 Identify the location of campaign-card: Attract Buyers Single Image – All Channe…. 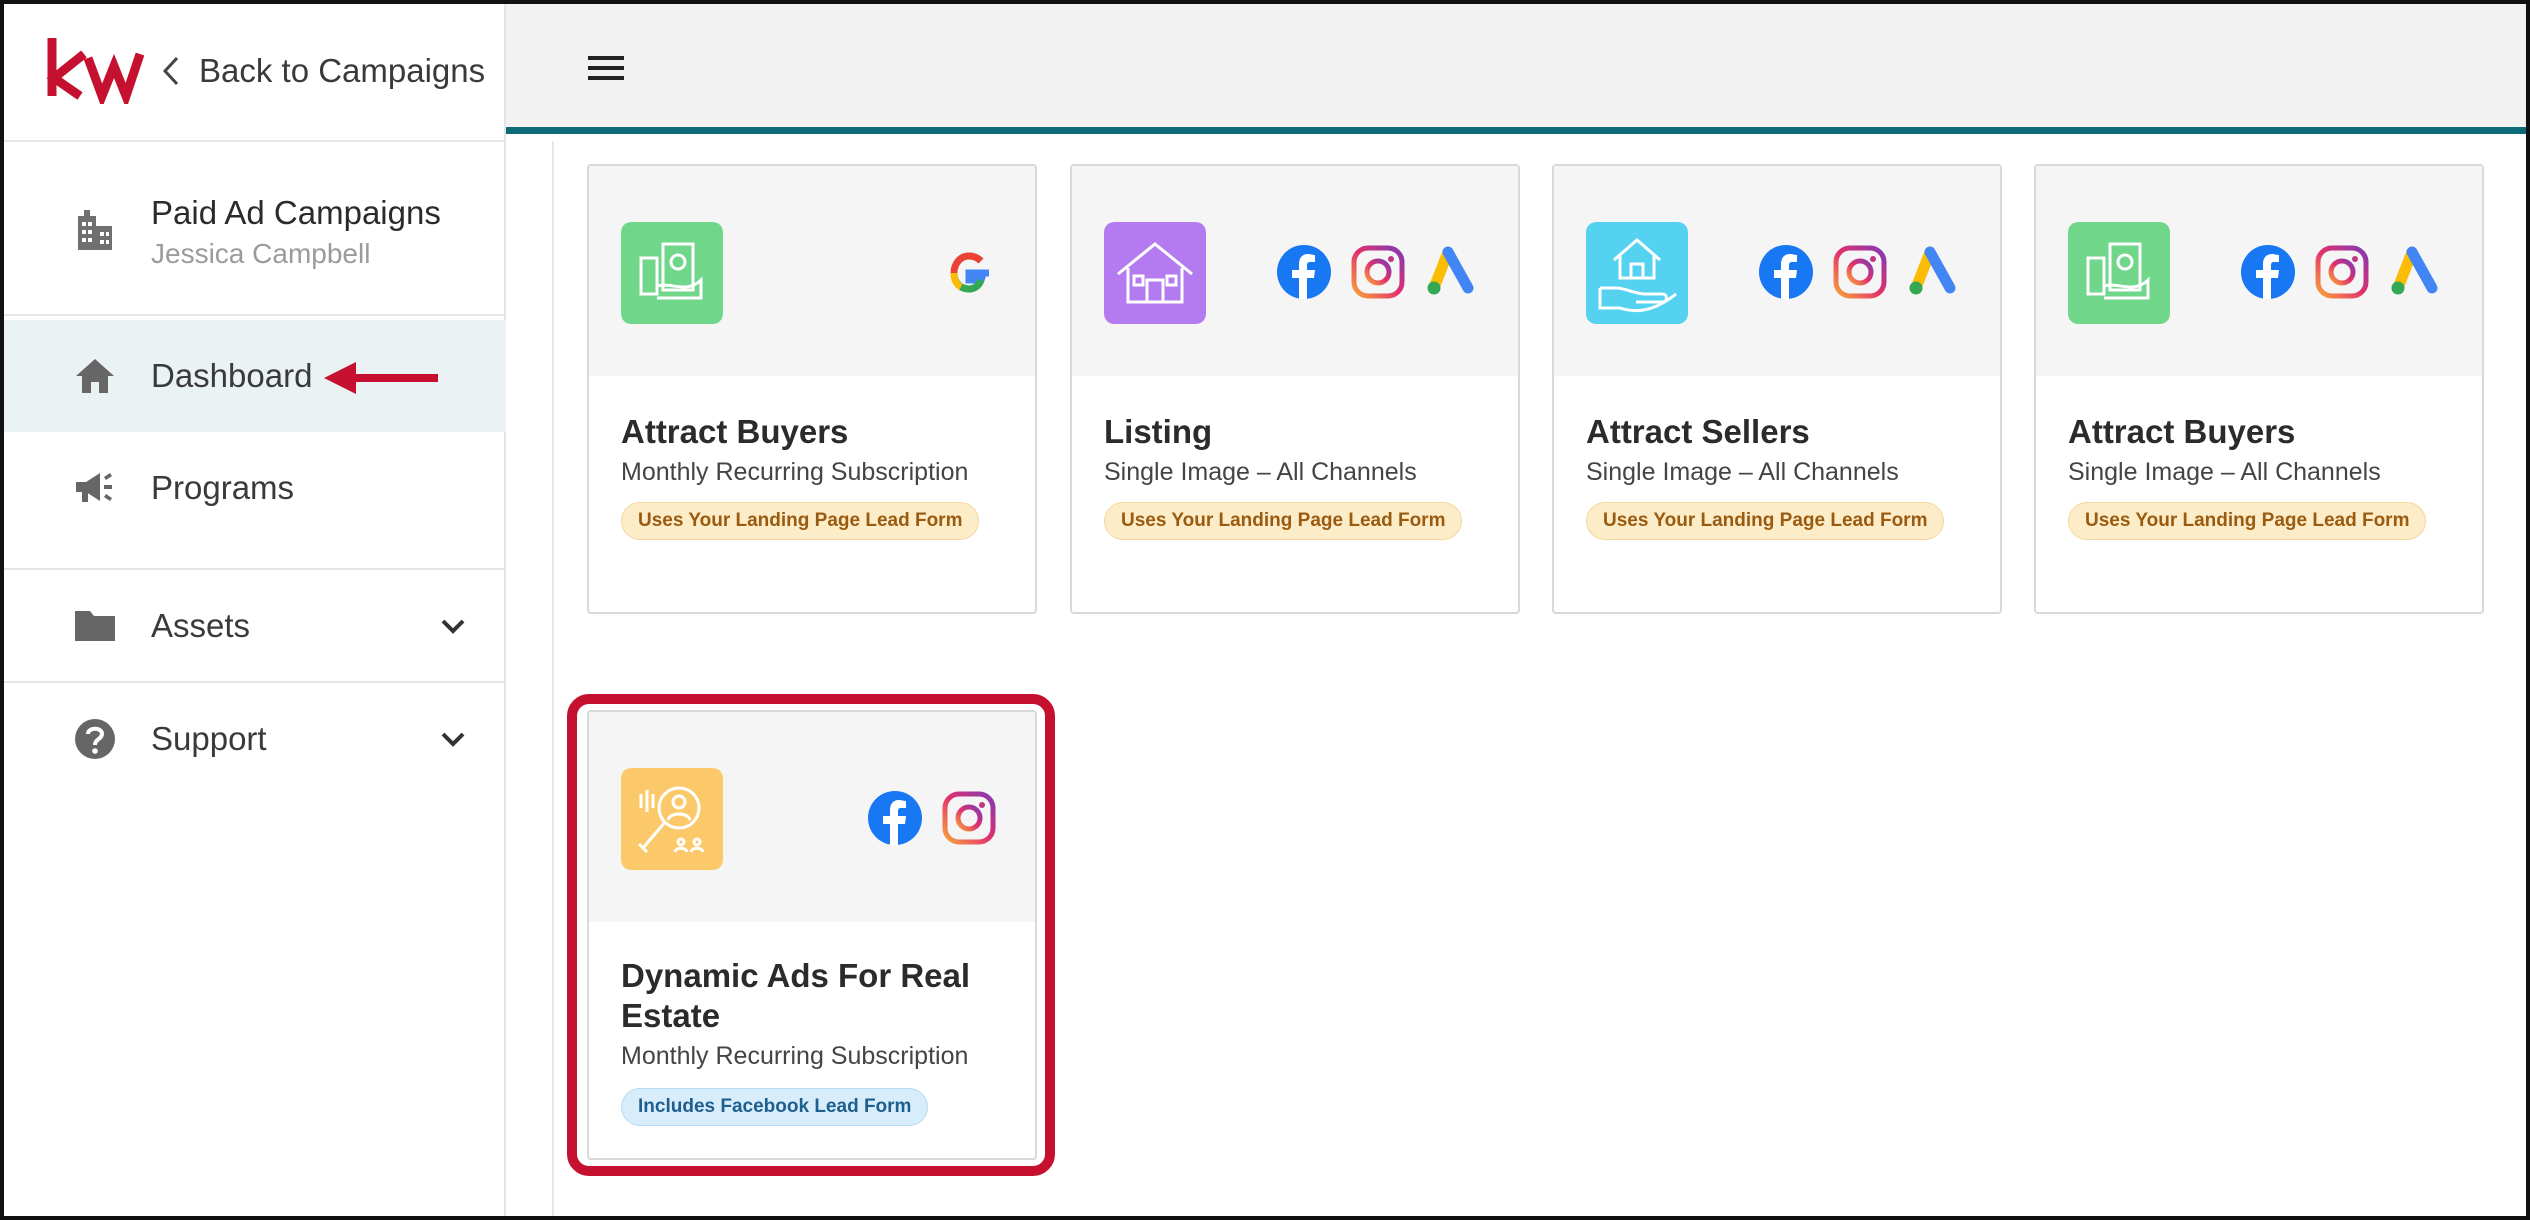
(2259, 389).